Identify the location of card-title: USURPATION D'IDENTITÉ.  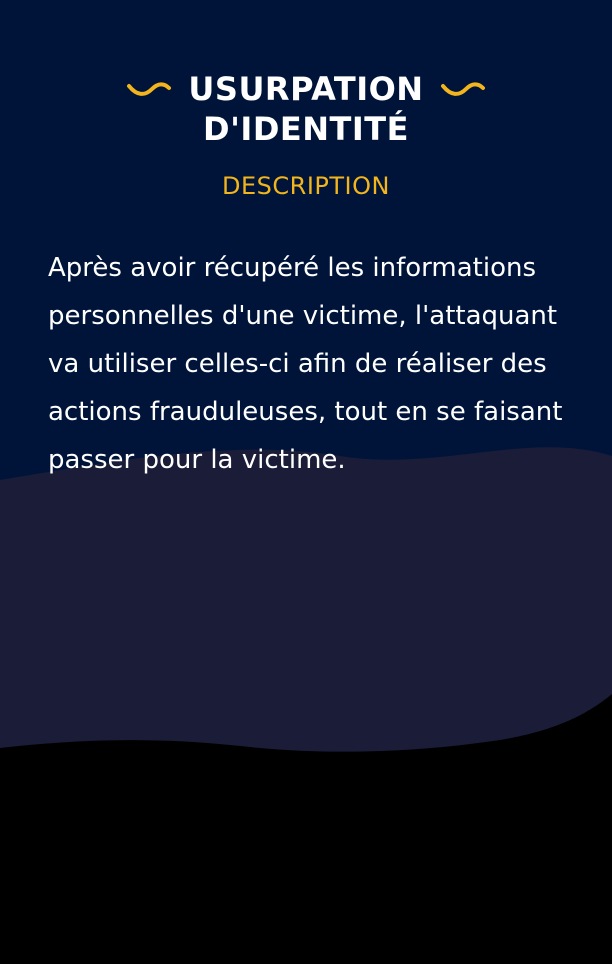
(306, 108).